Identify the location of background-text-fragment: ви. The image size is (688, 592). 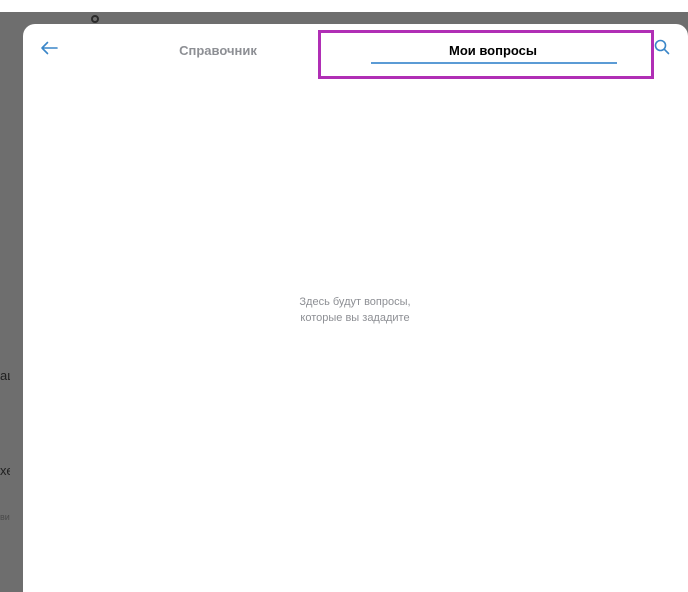
(5, 517).